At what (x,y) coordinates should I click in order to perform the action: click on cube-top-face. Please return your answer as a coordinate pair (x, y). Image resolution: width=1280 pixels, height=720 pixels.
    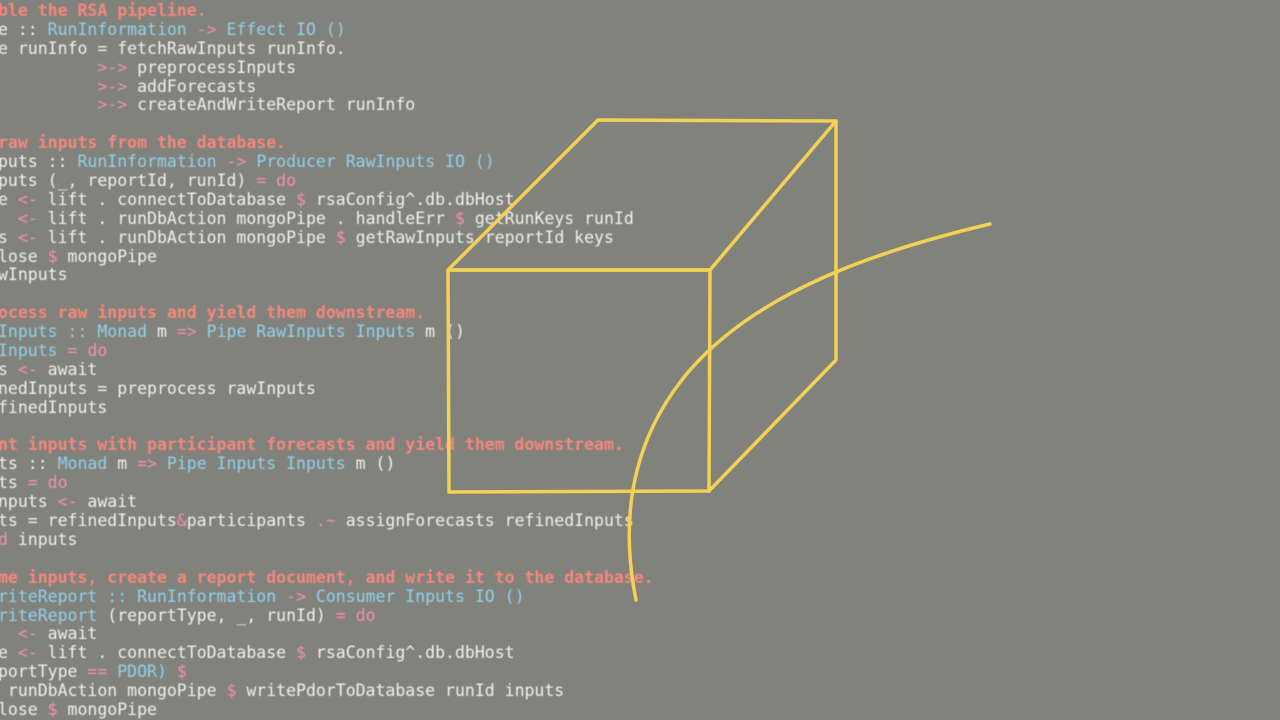
    Looking at the image, I should click on (642, 195).